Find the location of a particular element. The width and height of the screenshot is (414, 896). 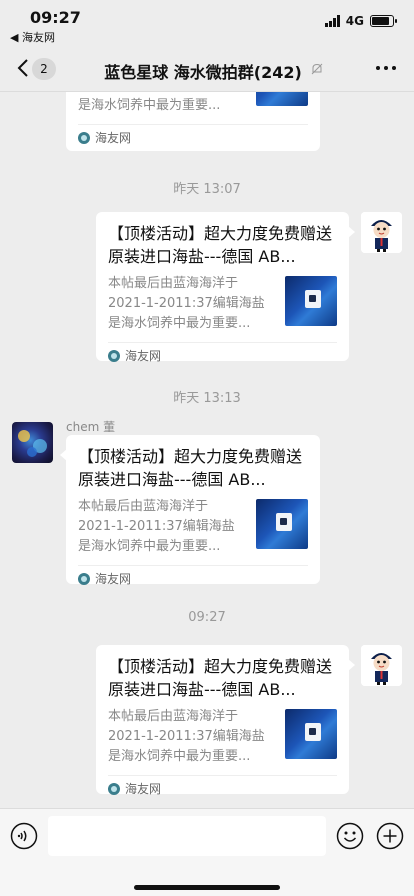

photo-avatar-icon is located at coordinates (32, 443).